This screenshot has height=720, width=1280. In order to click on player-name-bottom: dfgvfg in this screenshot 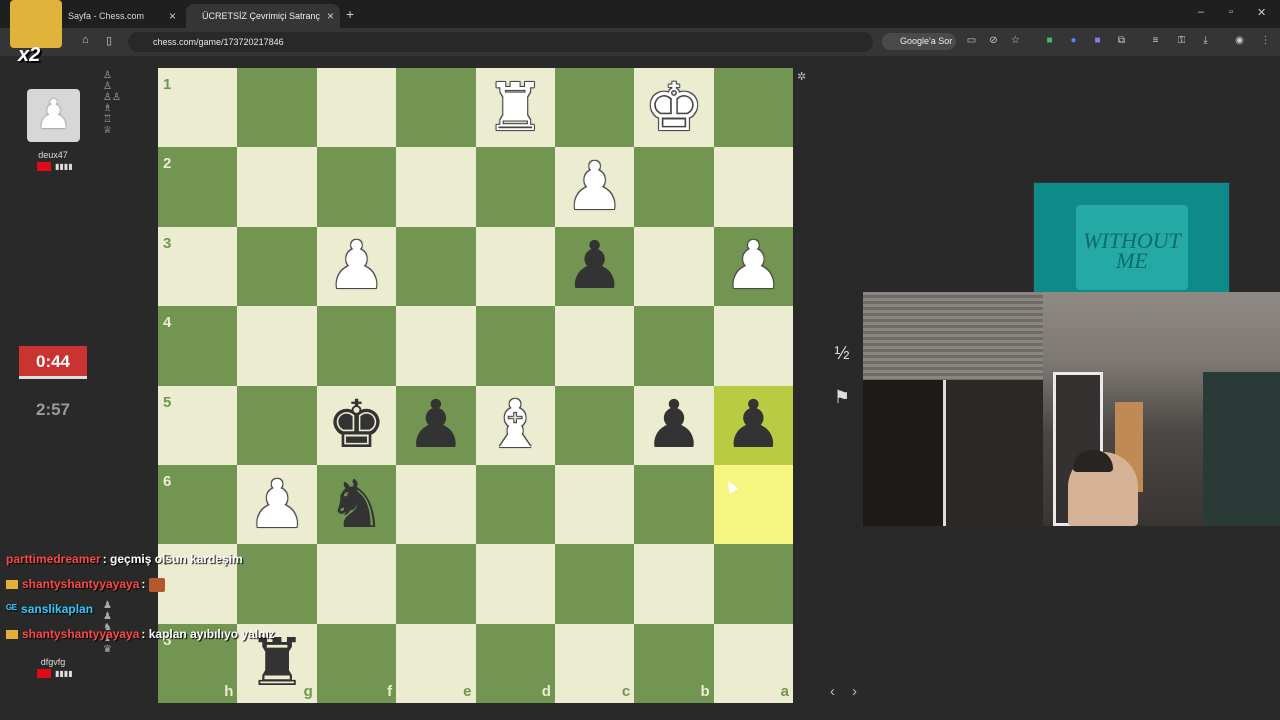, I will do `click(53, 662)`.